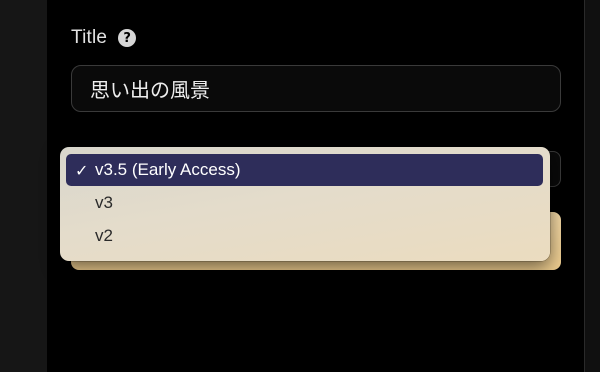 This screenshot has width=600, height=372. What do you see at coordinates (304, 236) in the screenshot?
I see `version-option-v2: v2` at bounding box center [304, 236].